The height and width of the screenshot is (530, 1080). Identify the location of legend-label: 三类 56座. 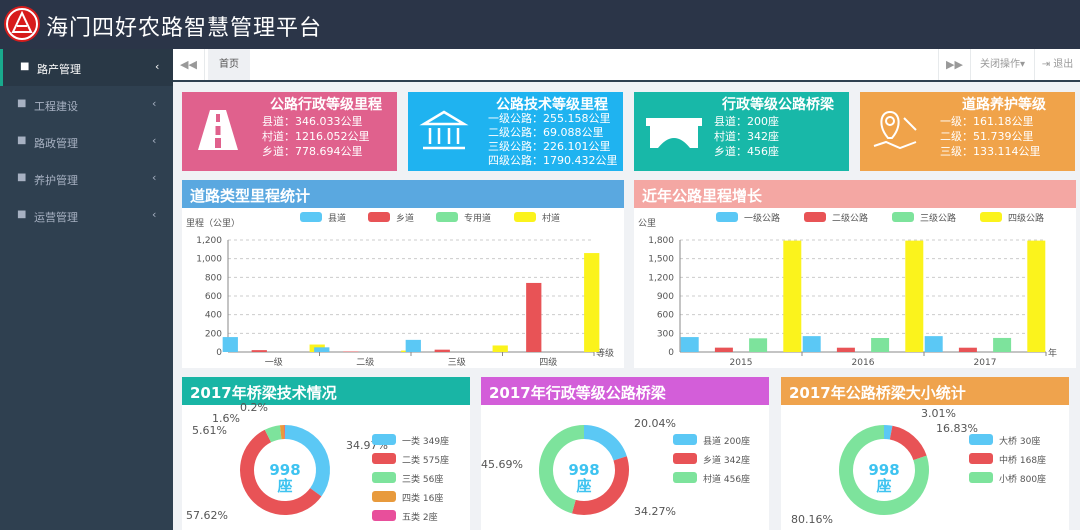
(423, 480).